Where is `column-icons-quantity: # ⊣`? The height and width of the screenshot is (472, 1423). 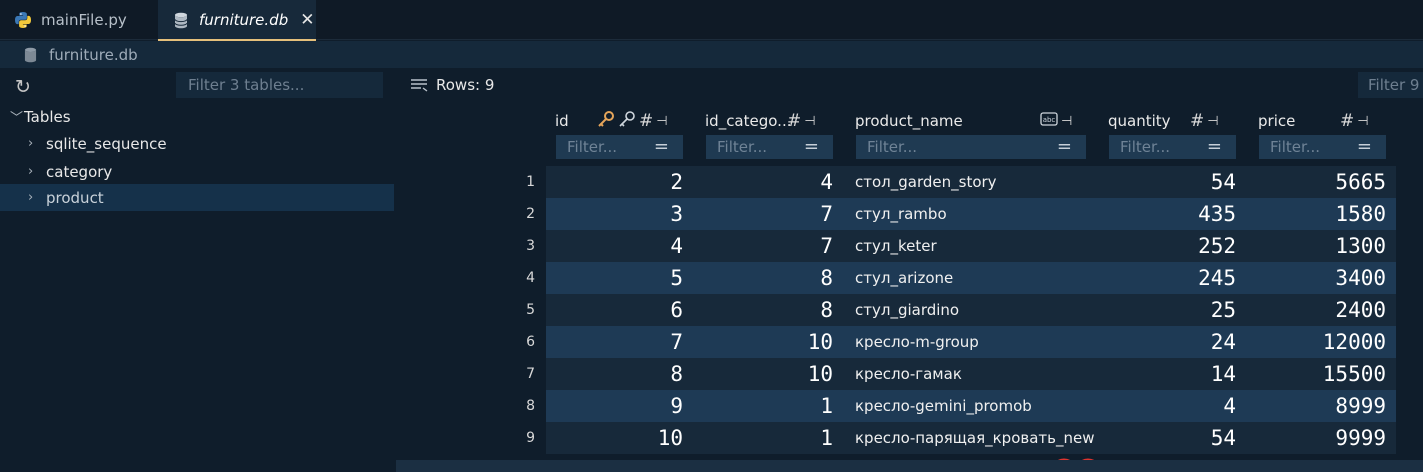
column-icons-quantity: # ⊣ is located at coordinates (1204, 121).